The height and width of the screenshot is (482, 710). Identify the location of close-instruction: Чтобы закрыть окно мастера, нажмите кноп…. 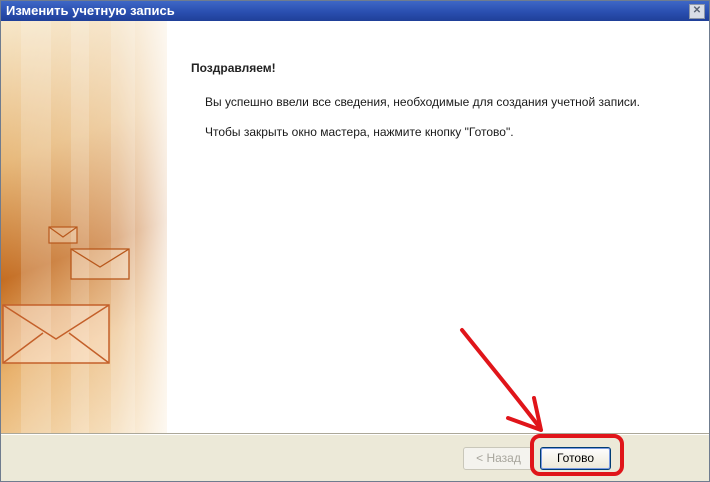
(359, 132).